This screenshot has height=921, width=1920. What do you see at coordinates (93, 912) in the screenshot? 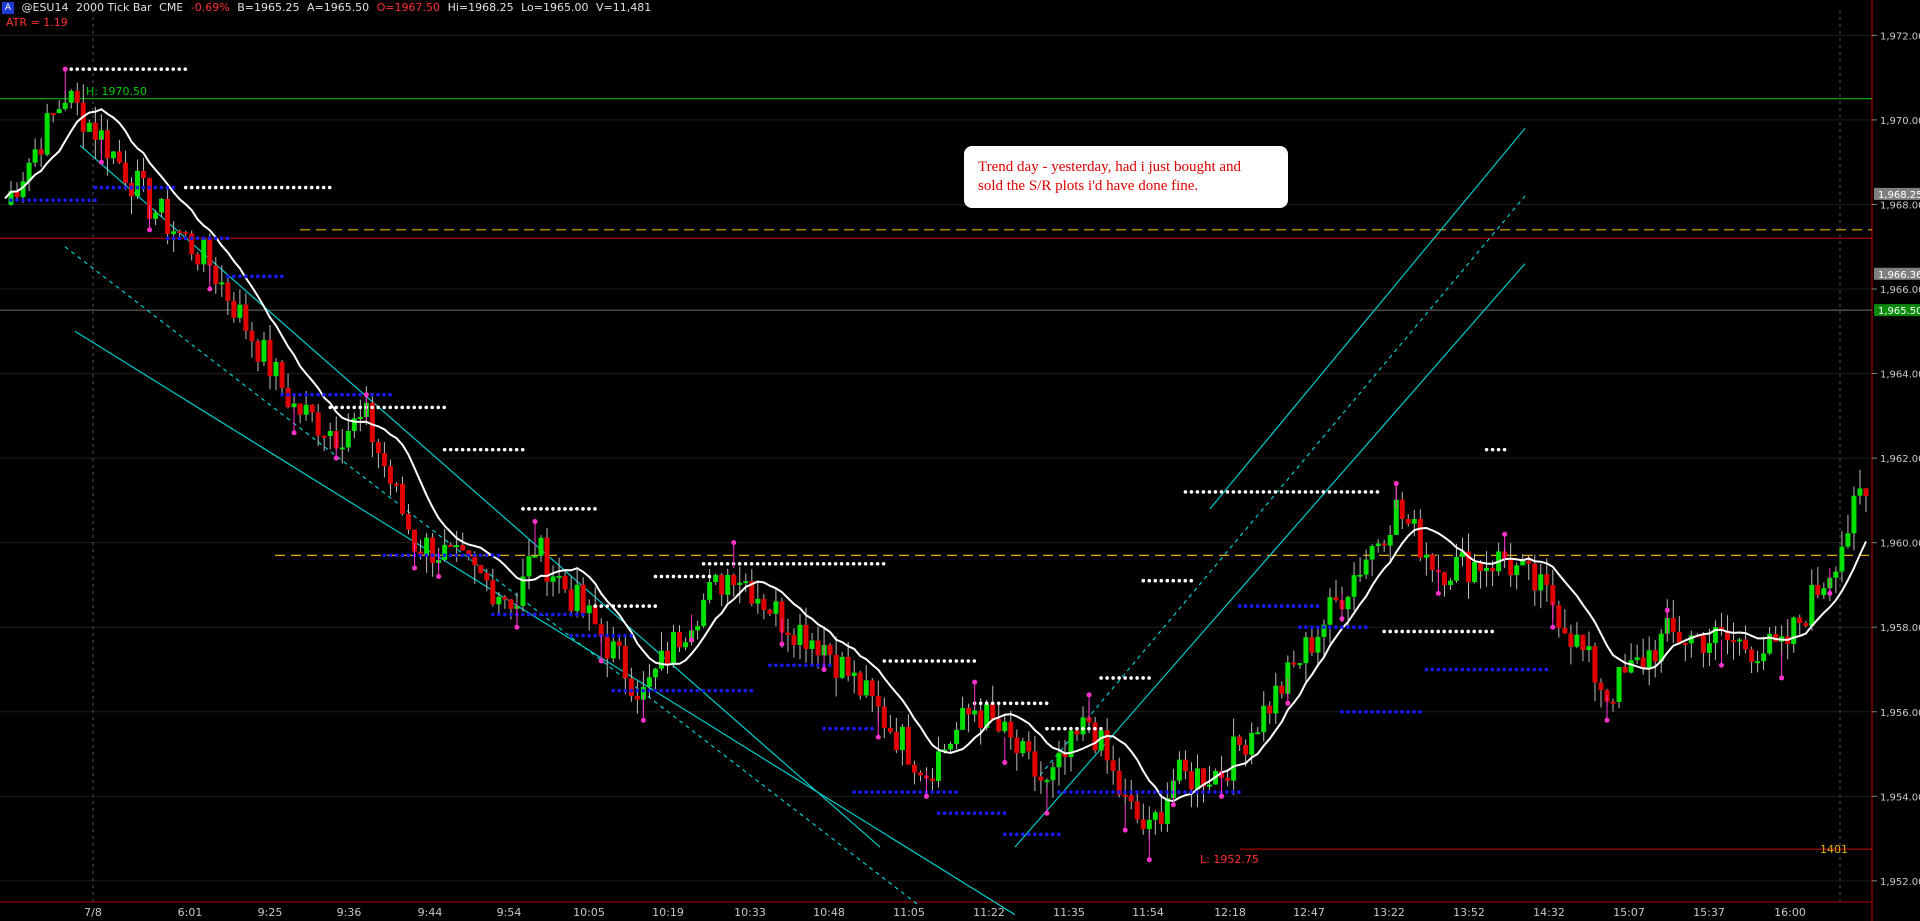
I see `x-tick-label: 7/8` at bounding box center [93, 912].